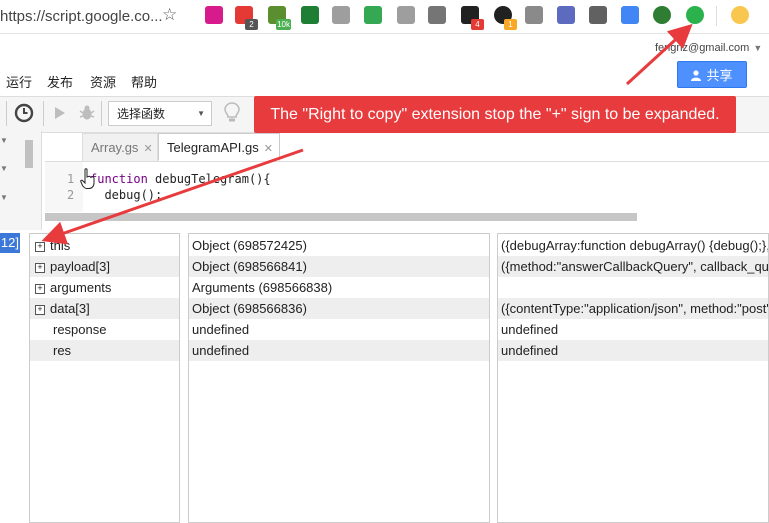 The width and height of the screenshot is (769, 523). I want to click on browser-toolbar: https://script.google.co... ☆ 2 10k 4 1, so click(384, 17).